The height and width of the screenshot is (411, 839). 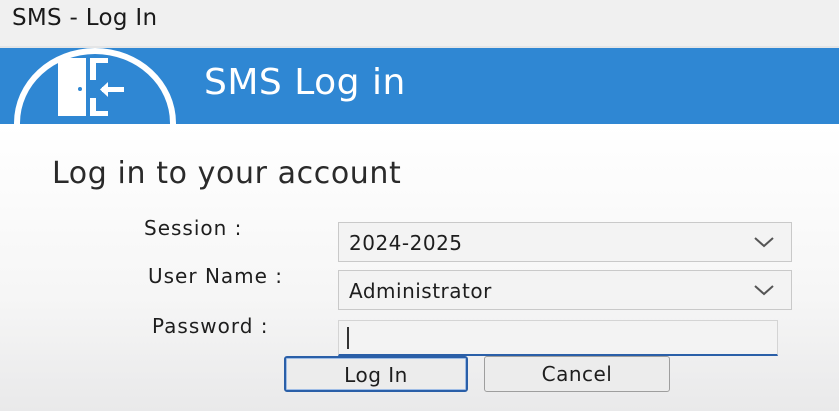 What do you see at coordinates (376, 374) in the screenshot?
I see `login-button: Log In` at bounding box center [376, 374].